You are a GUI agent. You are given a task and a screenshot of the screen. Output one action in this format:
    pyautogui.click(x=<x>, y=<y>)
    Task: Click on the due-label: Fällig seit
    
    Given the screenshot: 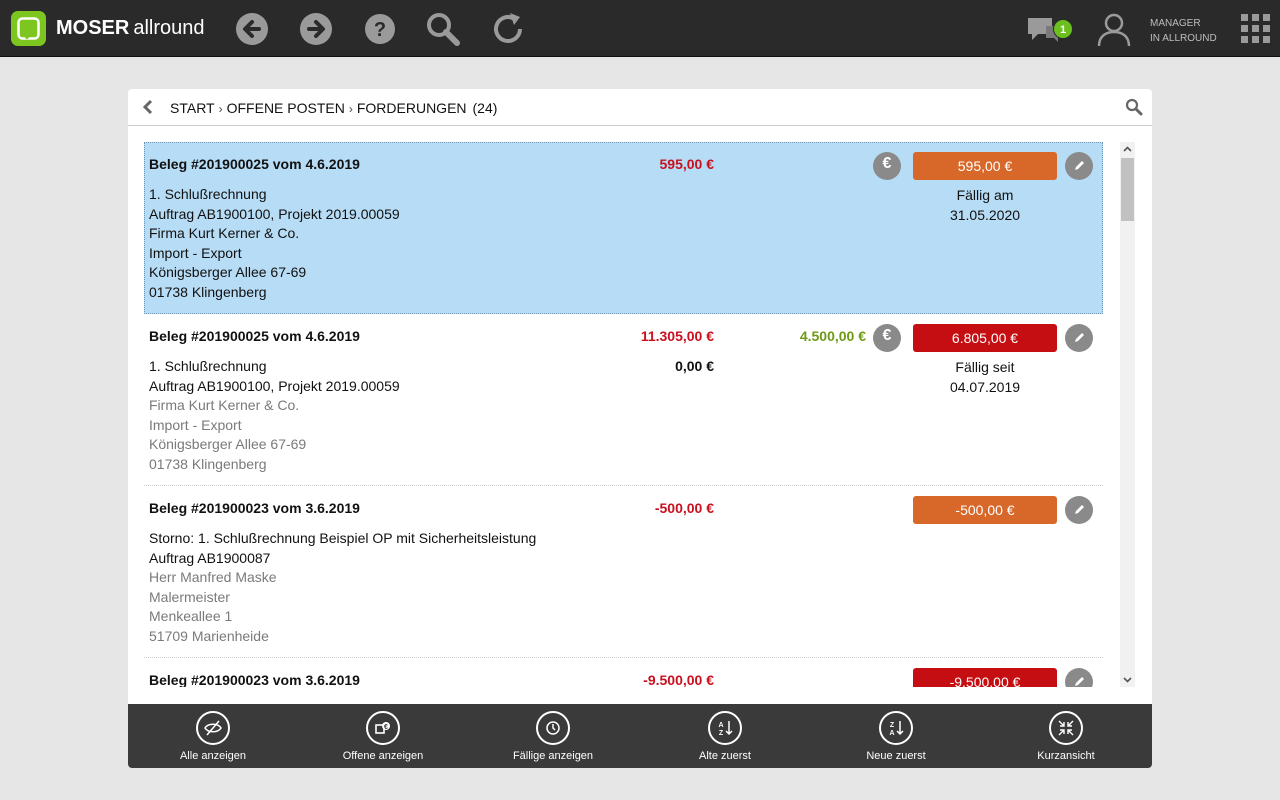 What is the action you would take?
    pyautogui.click(x=985, y=367)
    